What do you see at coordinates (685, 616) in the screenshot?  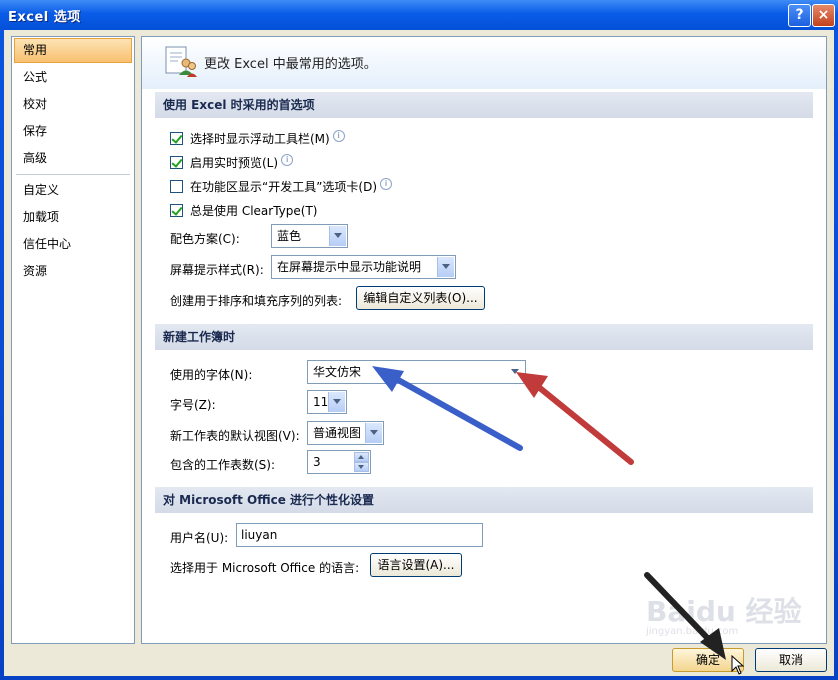 I see `black-arrow` at bounding box center [685, 616].